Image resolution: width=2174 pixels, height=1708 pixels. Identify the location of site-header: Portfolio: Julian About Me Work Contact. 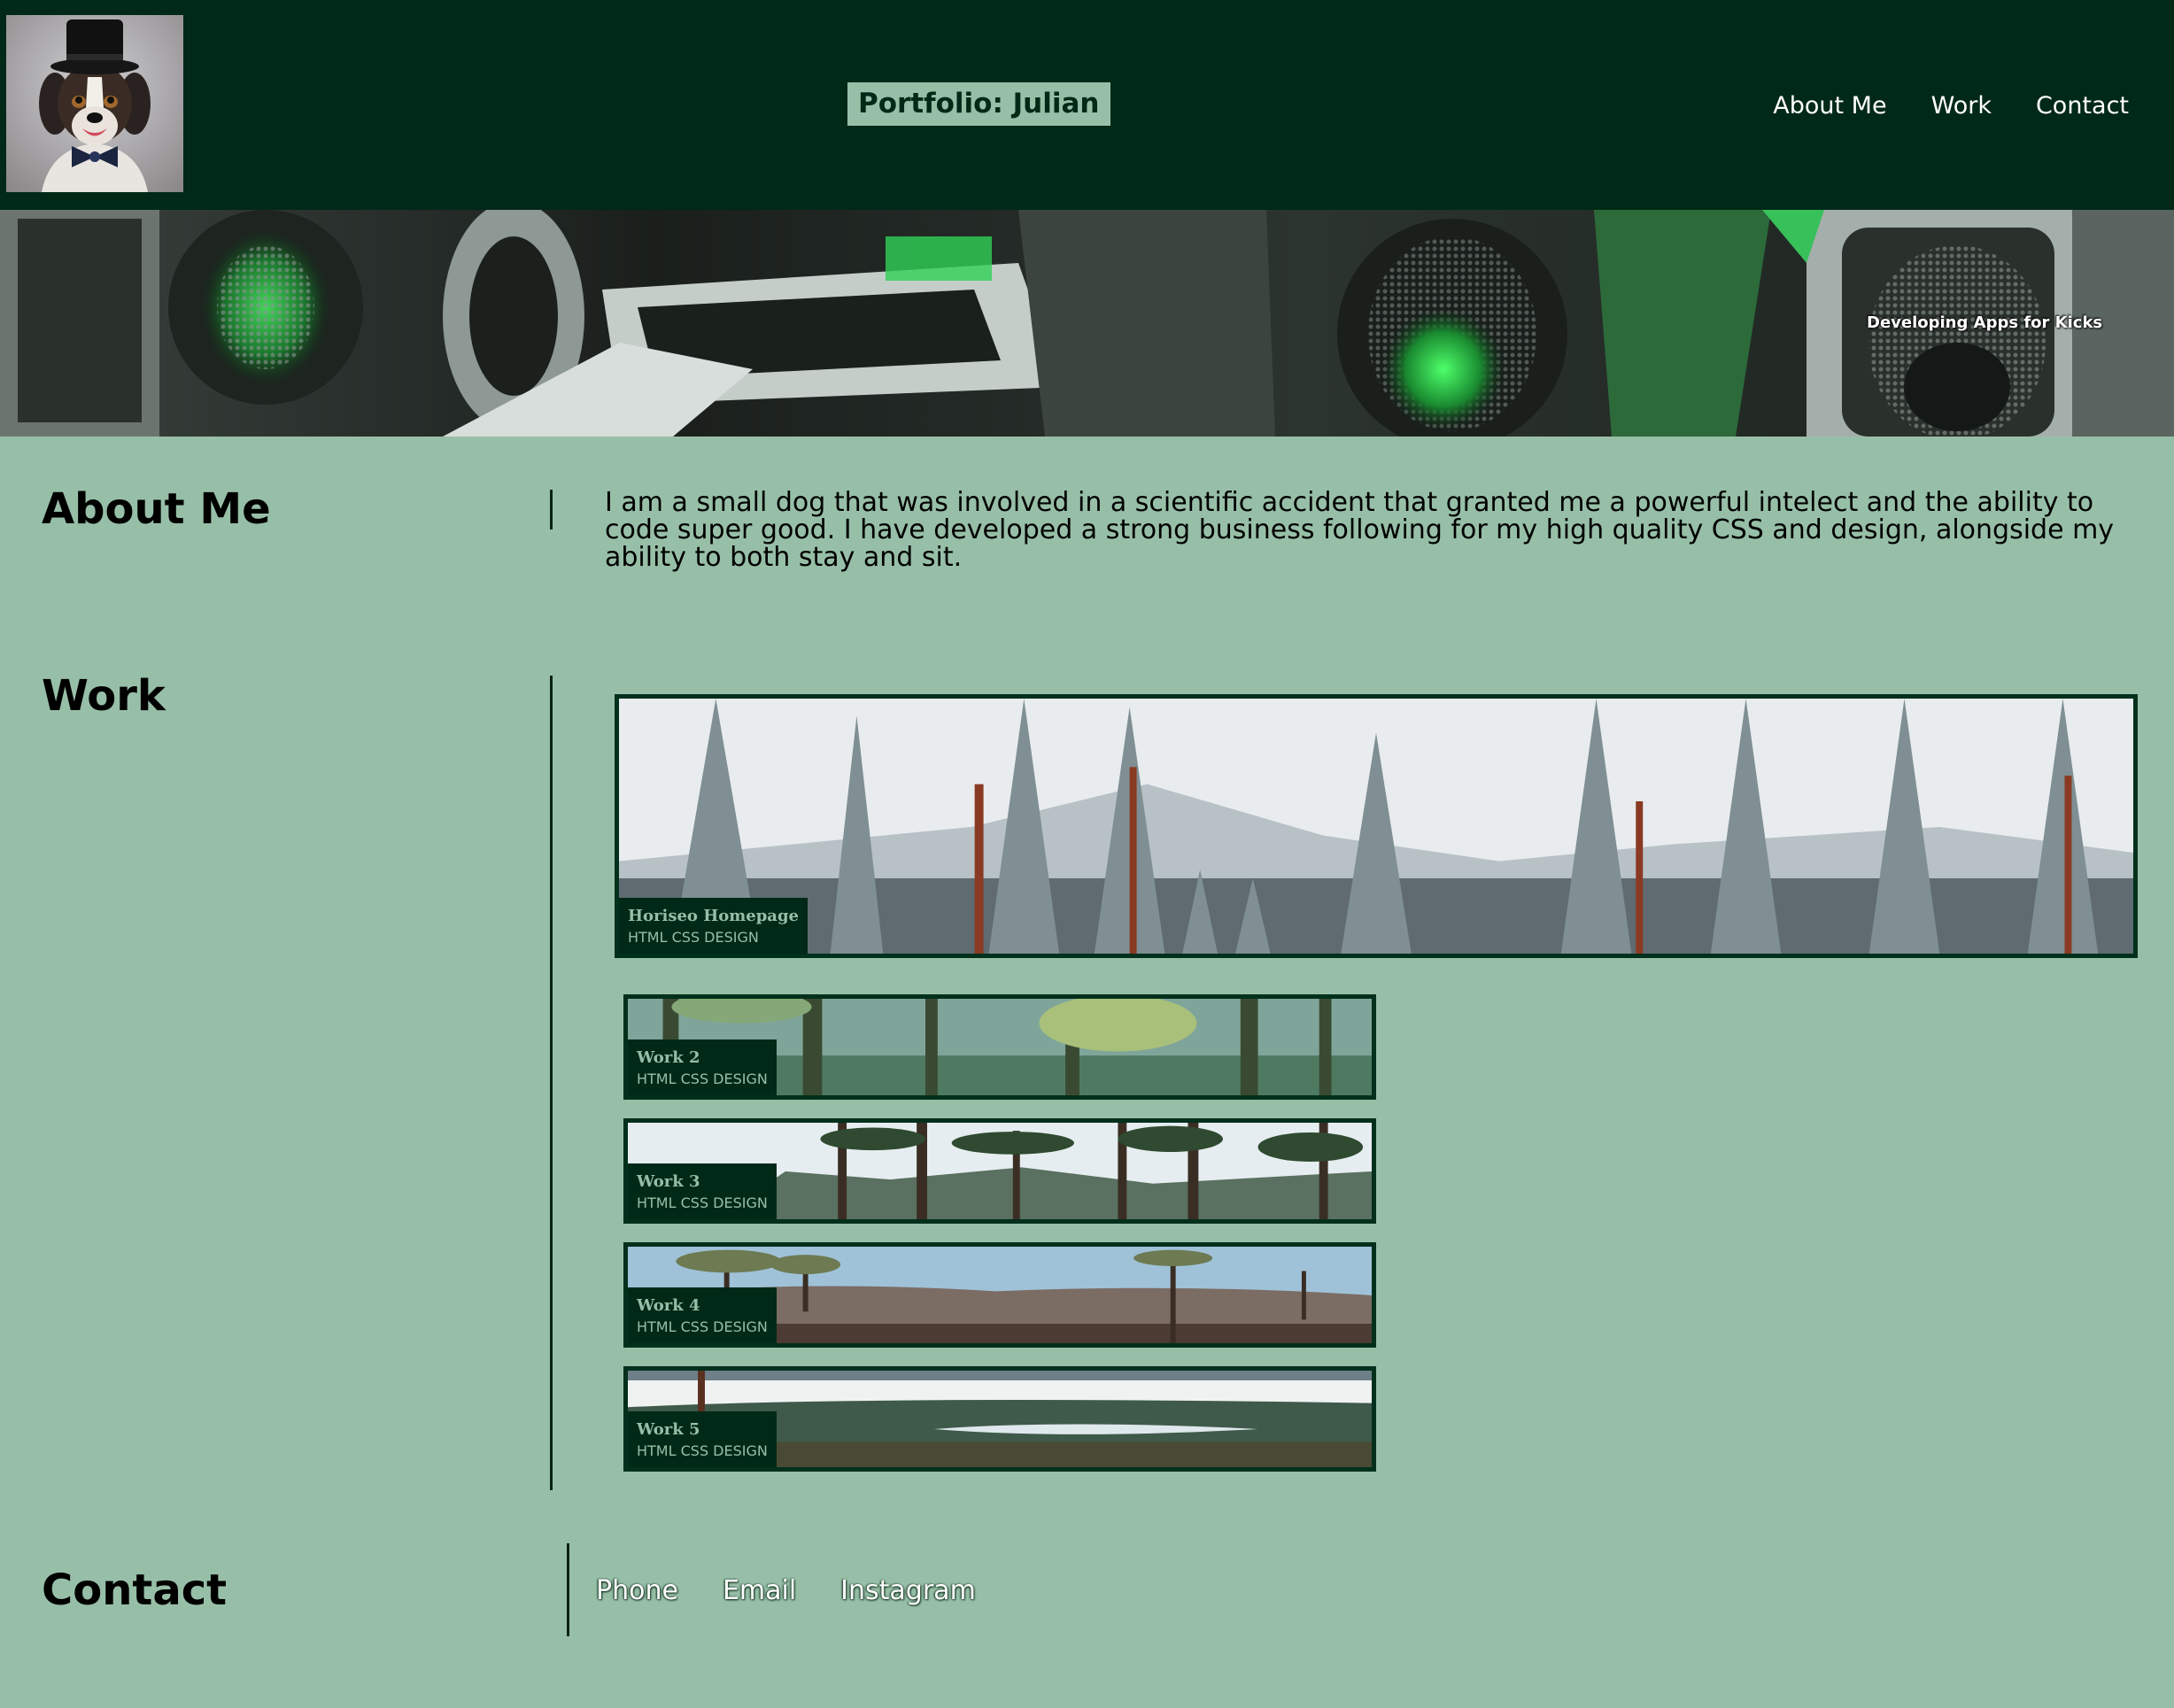
(1087, 105).